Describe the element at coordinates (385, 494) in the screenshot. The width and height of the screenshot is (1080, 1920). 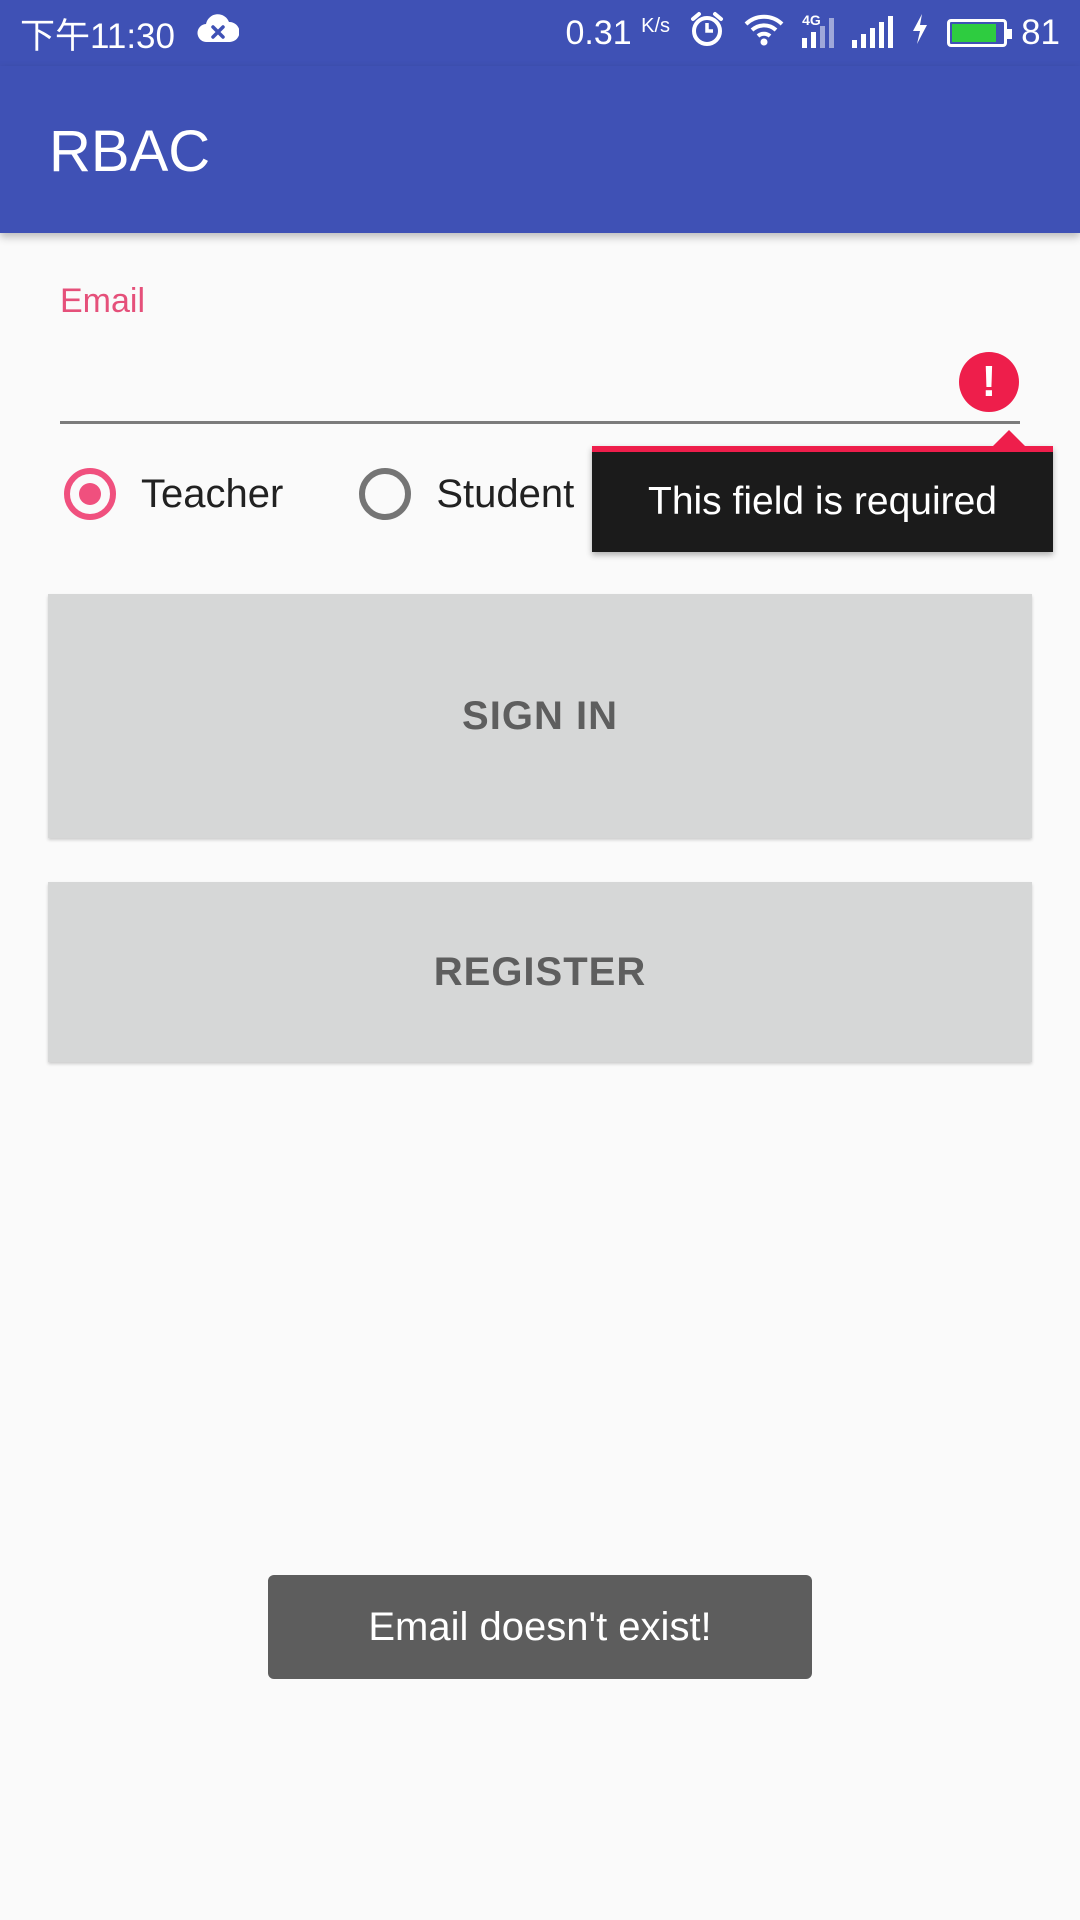
I see `radio-student-indicator` at that location.